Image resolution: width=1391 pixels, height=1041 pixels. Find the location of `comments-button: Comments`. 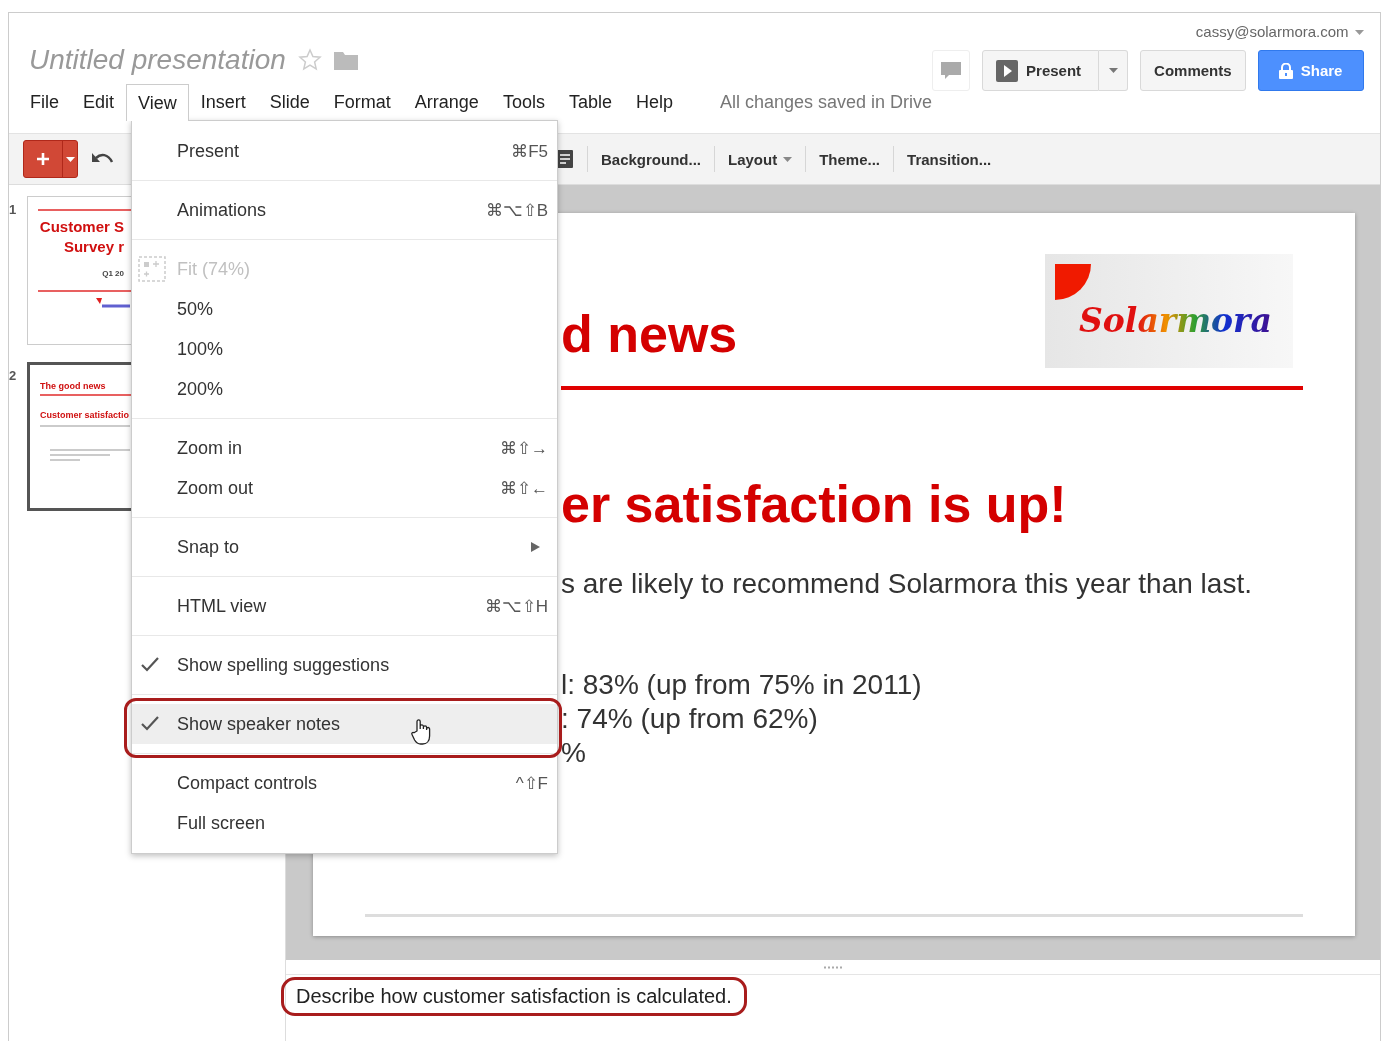

comments-button: Comments is located at coordinates (1193, 70).